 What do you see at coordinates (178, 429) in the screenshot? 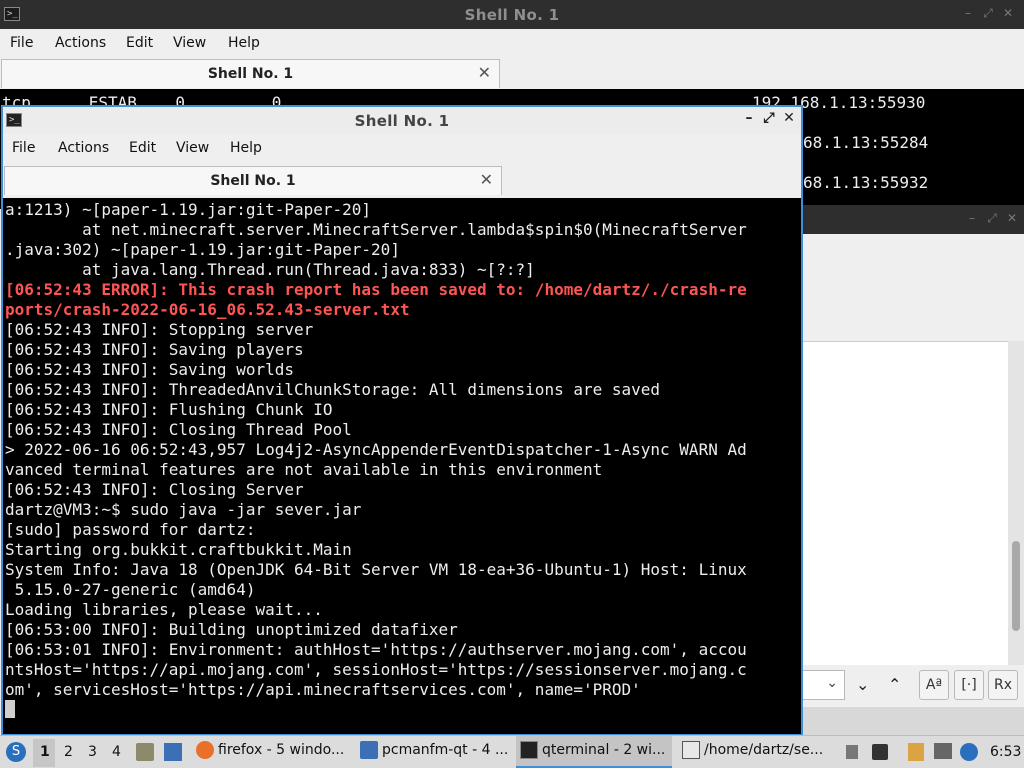
I see `terminal-line: [06:52:43 INFO]: Closing Thread Pool` at bounding box center [178, 429].